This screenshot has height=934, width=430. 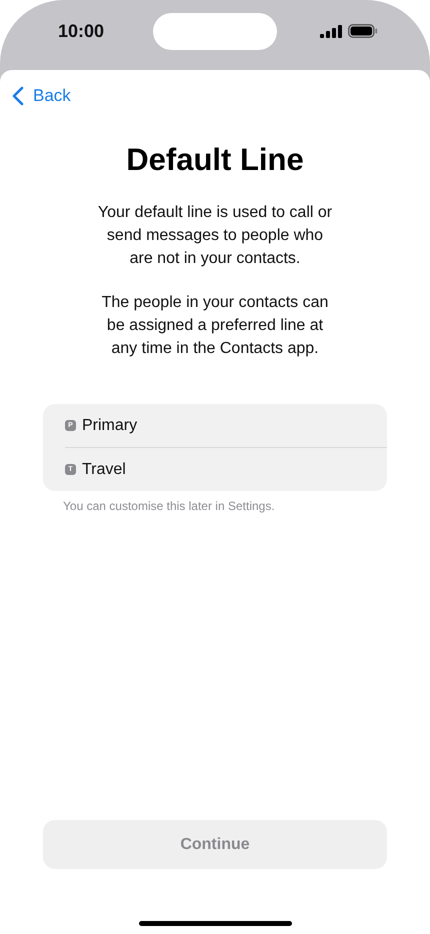 I want to click on signal-icon, so click(x=331, y=31).